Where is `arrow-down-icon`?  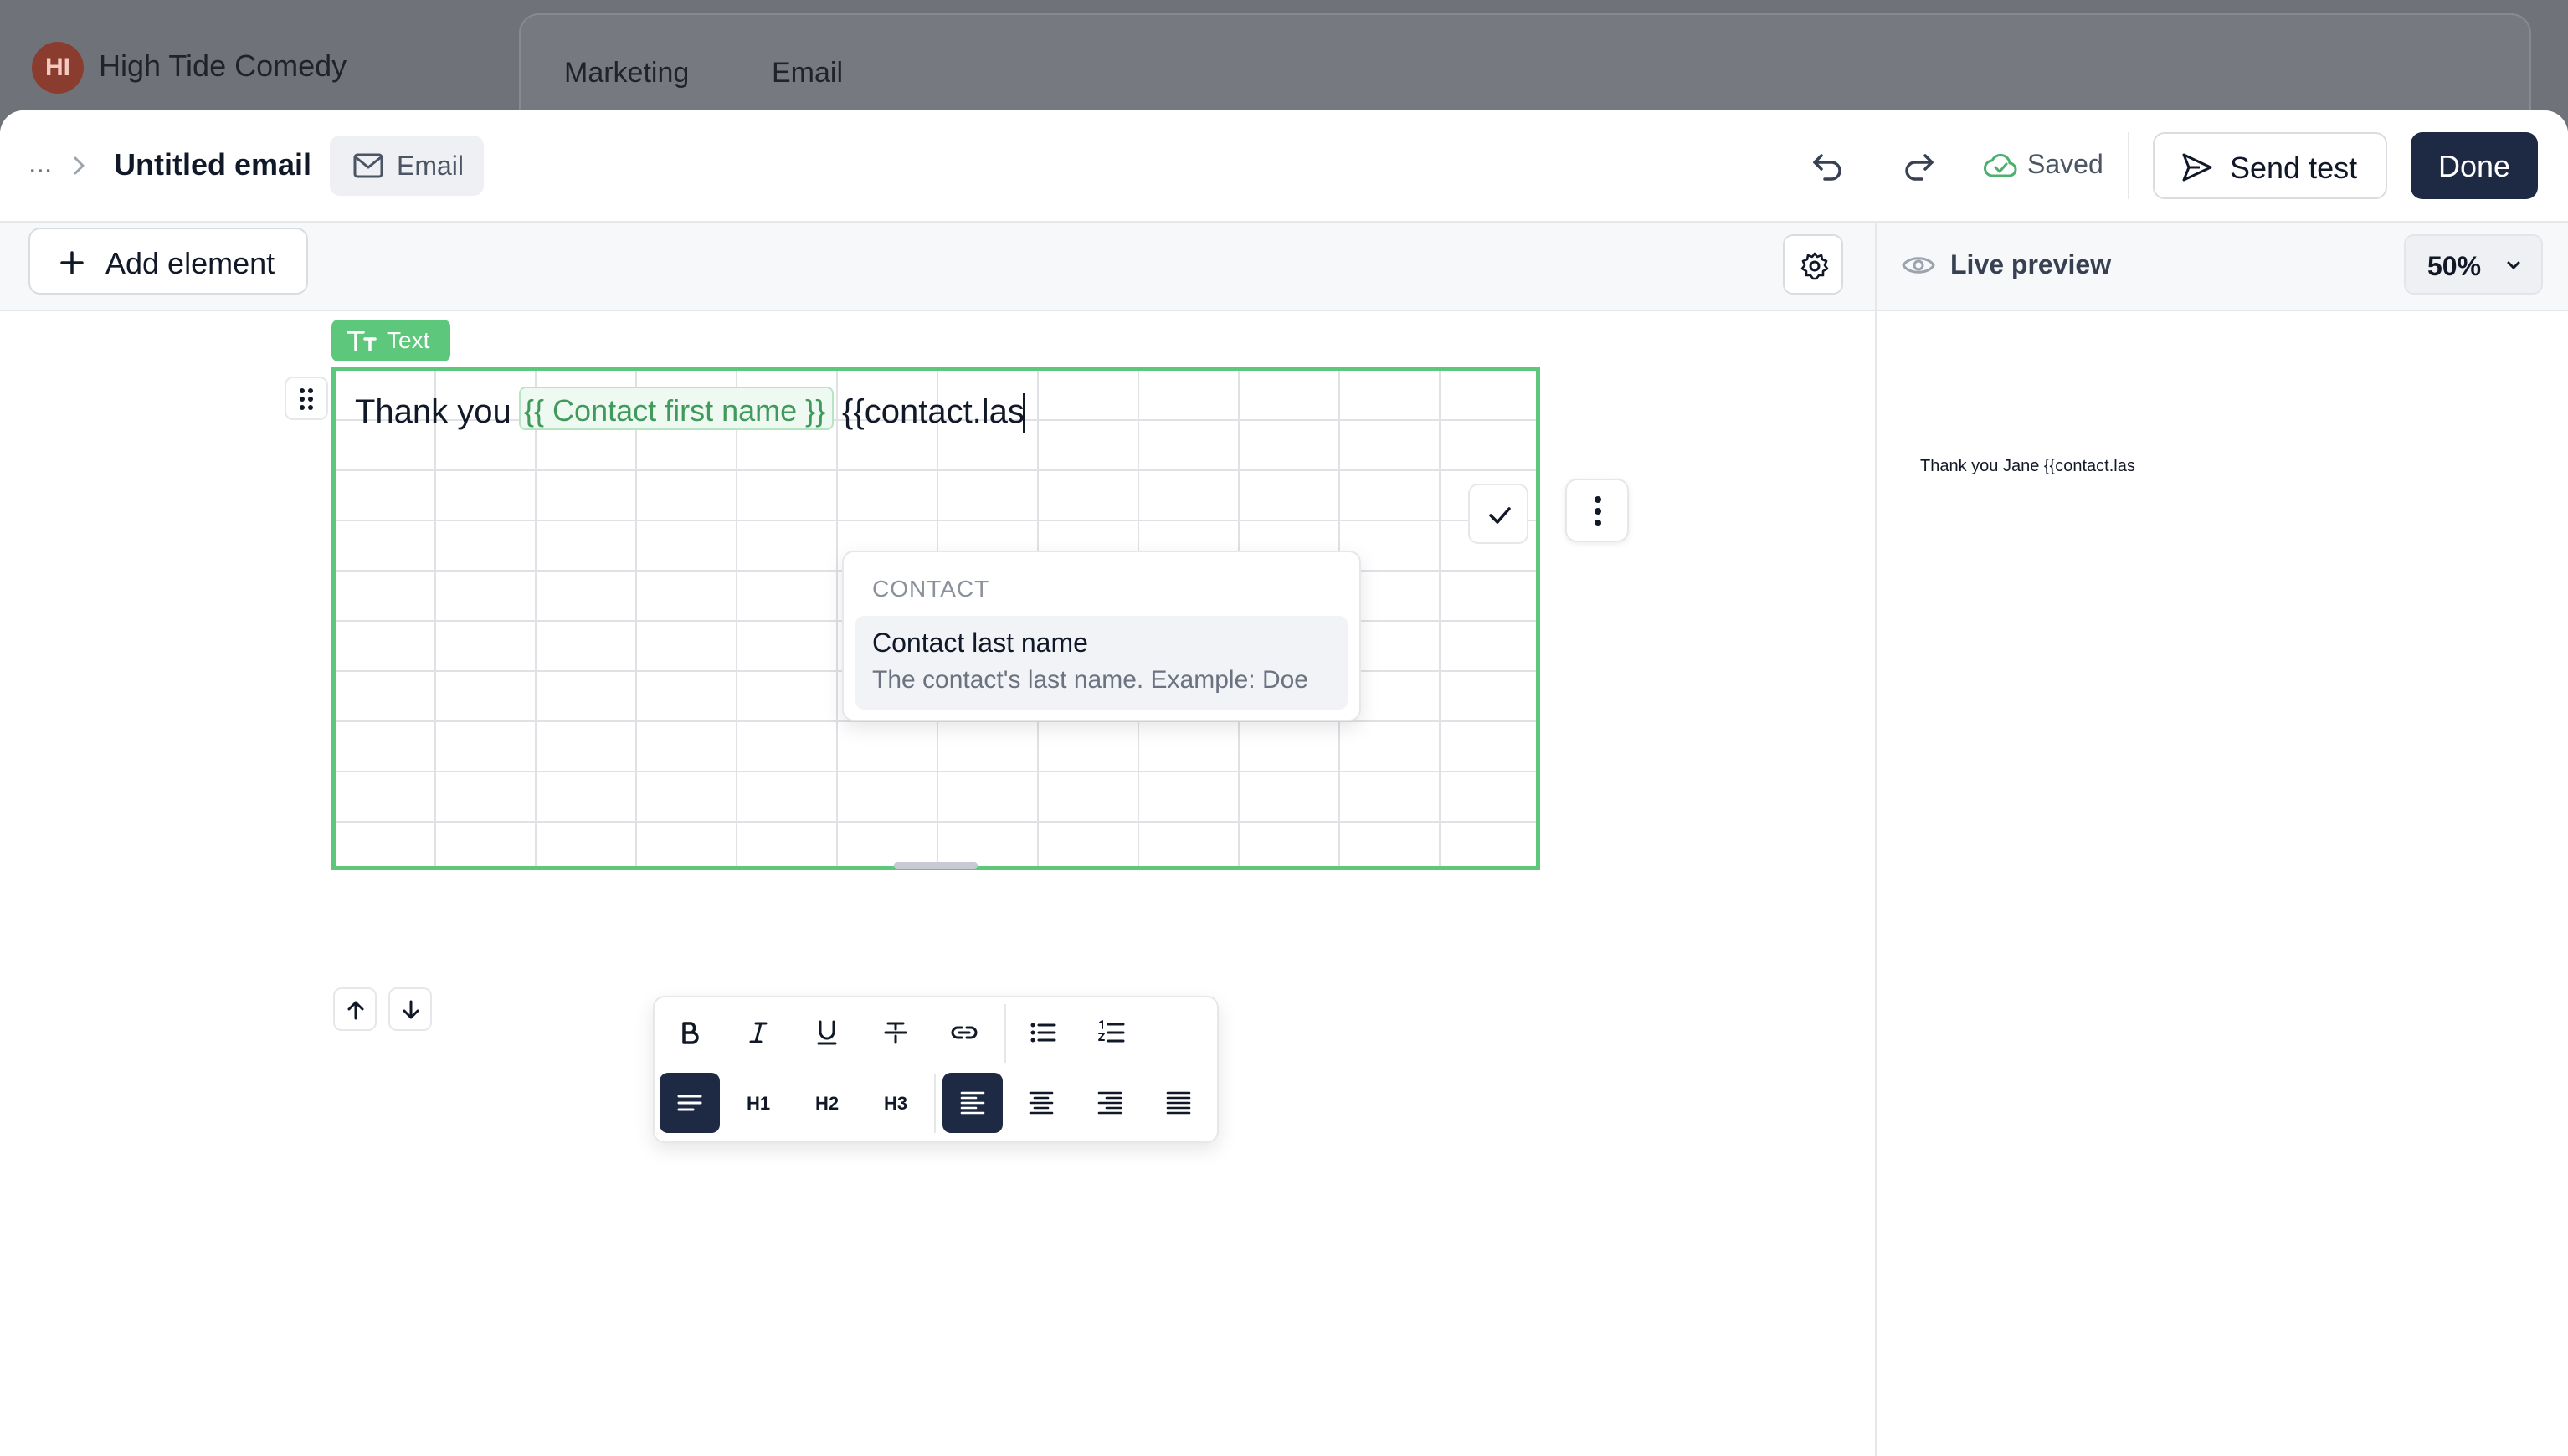
arrow-down-icon is located at coordinates (411, 1009).